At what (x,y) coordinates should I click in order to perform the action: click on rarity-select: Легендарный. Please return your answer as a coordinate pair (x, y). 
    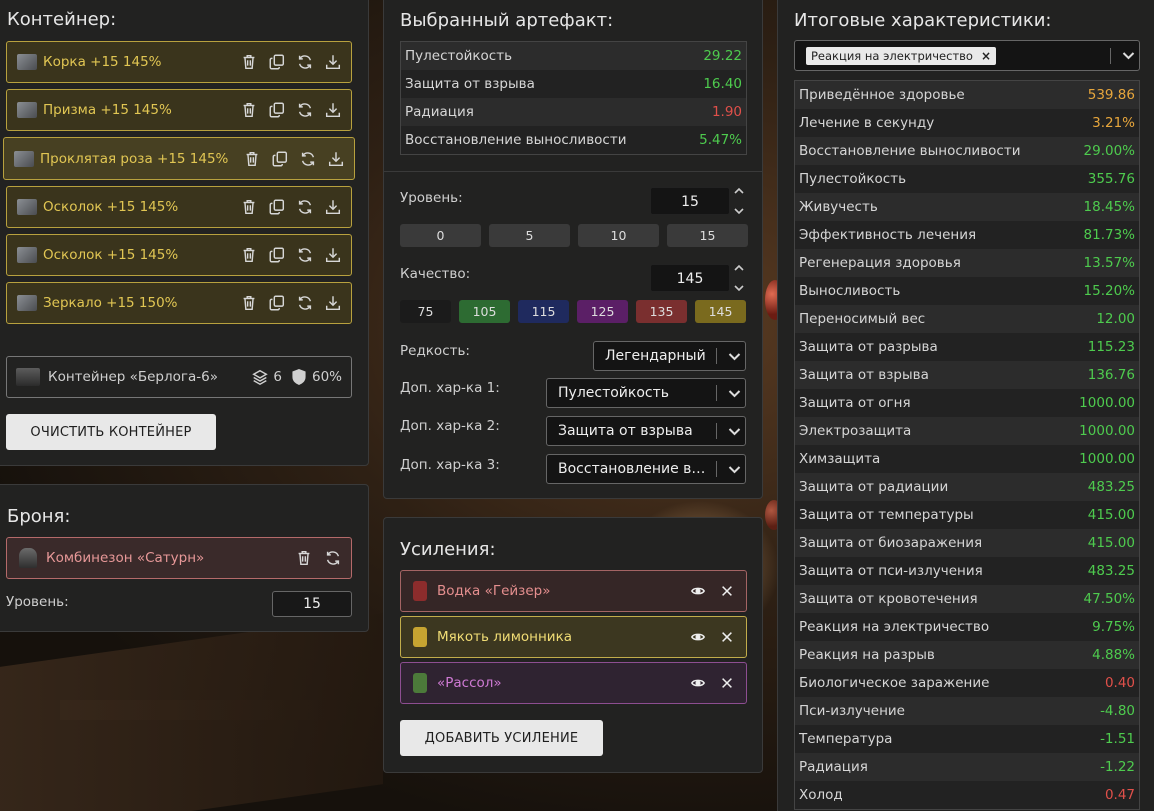
    Looking at the image, I should click on (669, 356).